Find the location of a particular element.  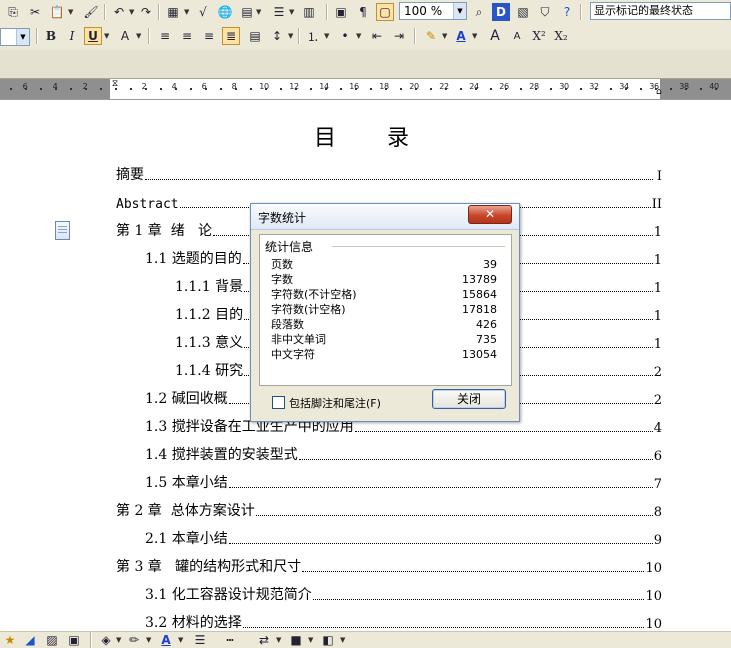

dash-style-icon: ┅ is located at coordinates (230, 640).